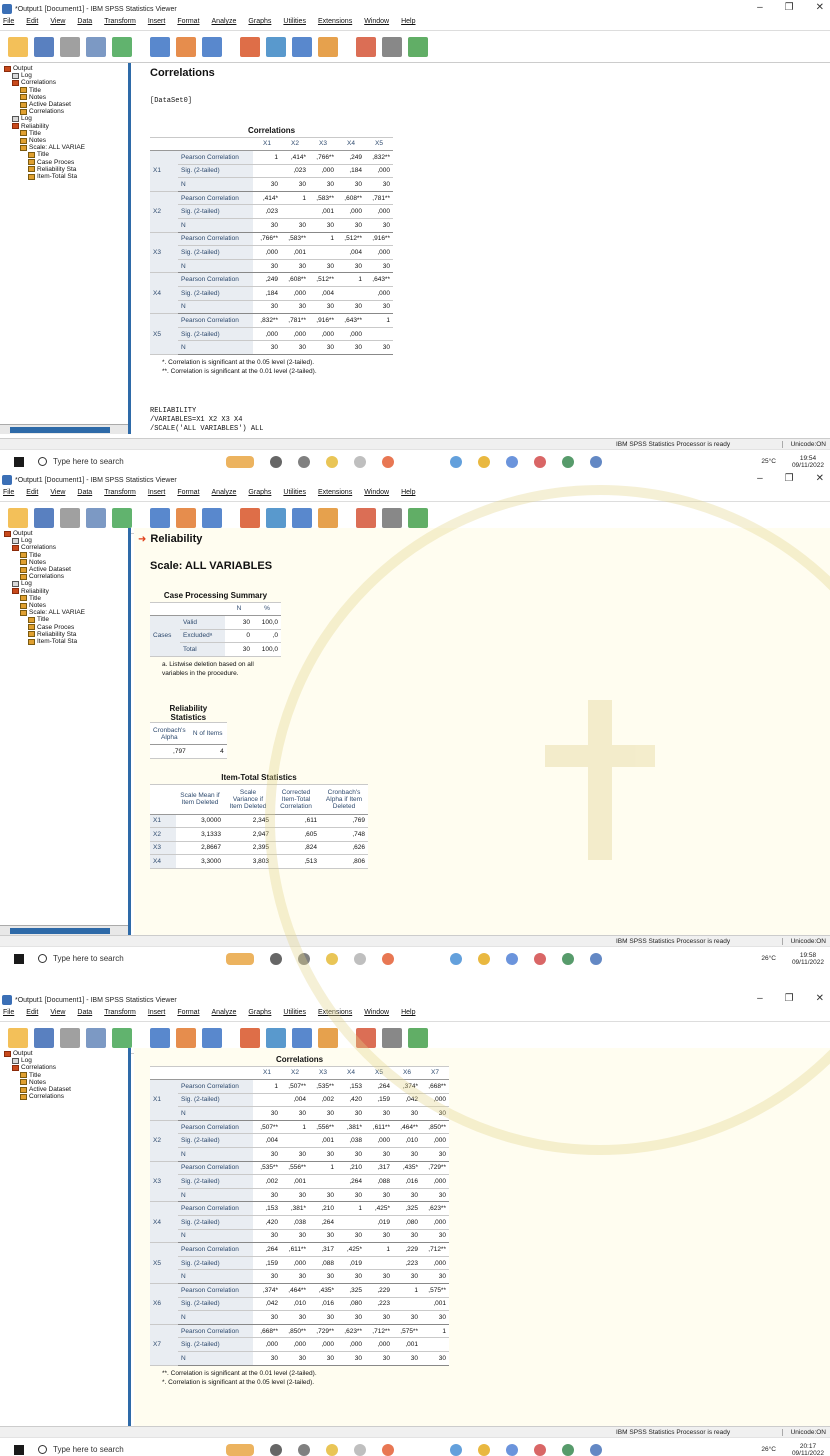 This screenshot has height=1456, width=830. Describe the element at coordinates (388, 461) in the screenshot. I see `firefox-icon` at that location.